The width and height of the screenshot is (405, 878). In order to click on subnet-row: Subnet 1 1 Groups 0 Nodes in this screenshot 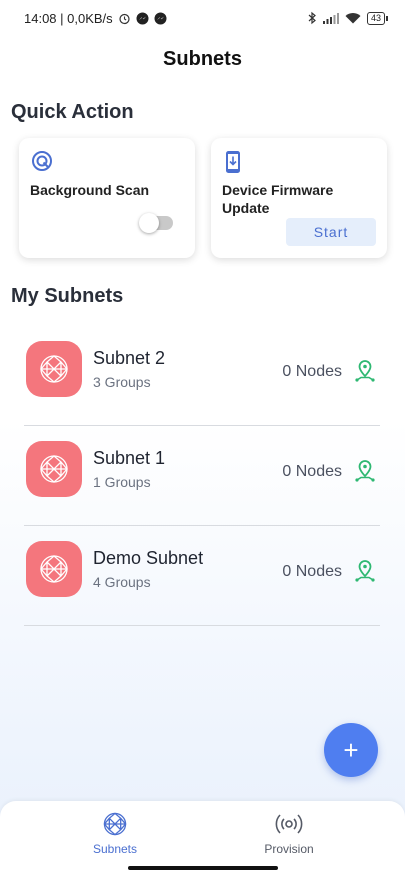, I will do `click(202, 476)`.